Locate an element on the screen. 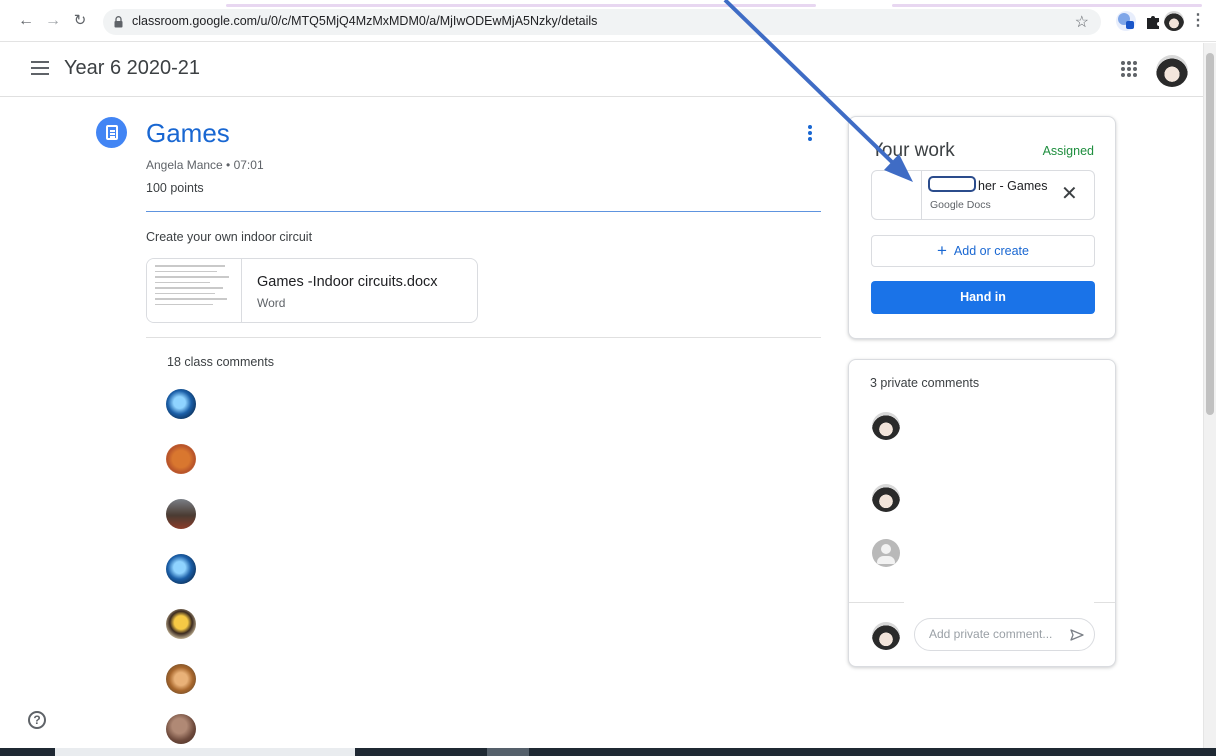 This screenshot has width=1216, height=756. extension-icon is located at coordinates (1126, 21).